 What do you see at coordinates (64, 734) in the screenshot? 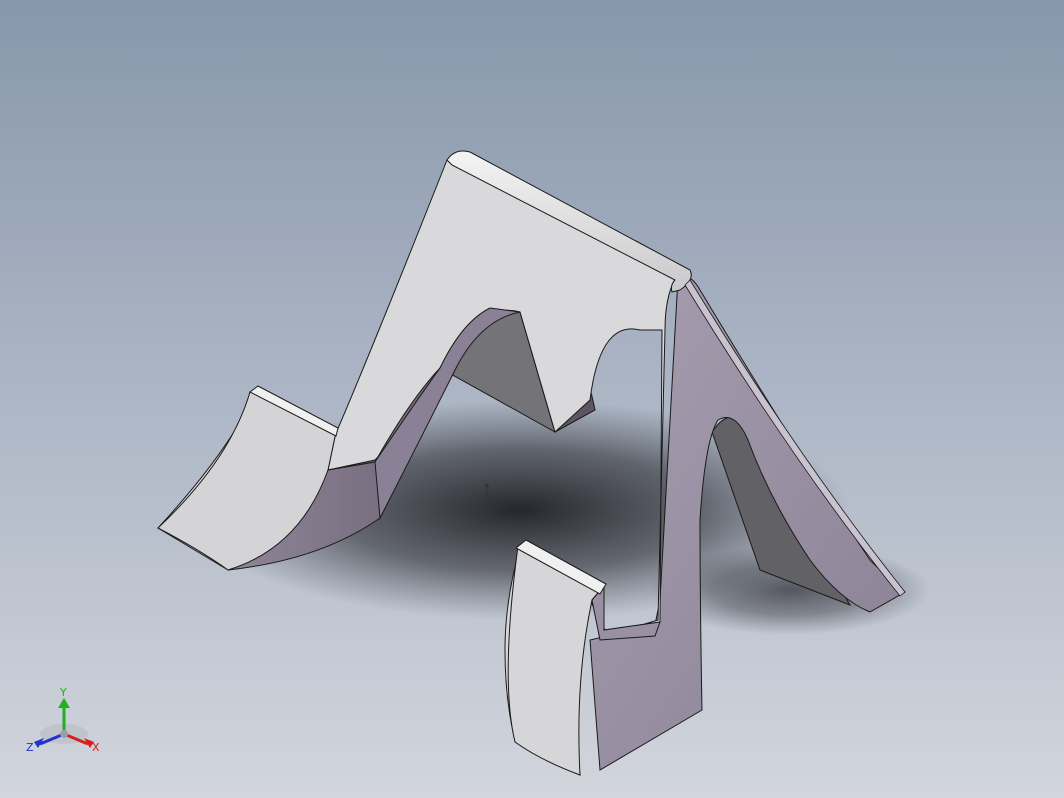
I see `triad-origin` at bounding box center [64, 734].